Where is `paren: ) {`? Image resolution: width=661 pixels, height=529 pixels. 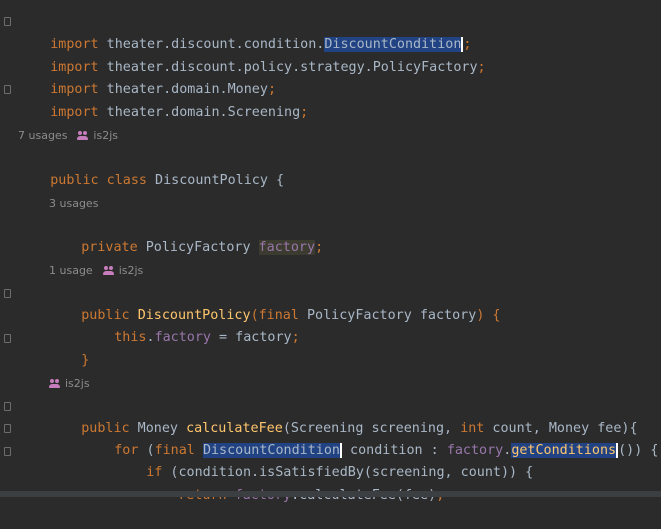
paren: ) { is located at coordinates (488, 315).